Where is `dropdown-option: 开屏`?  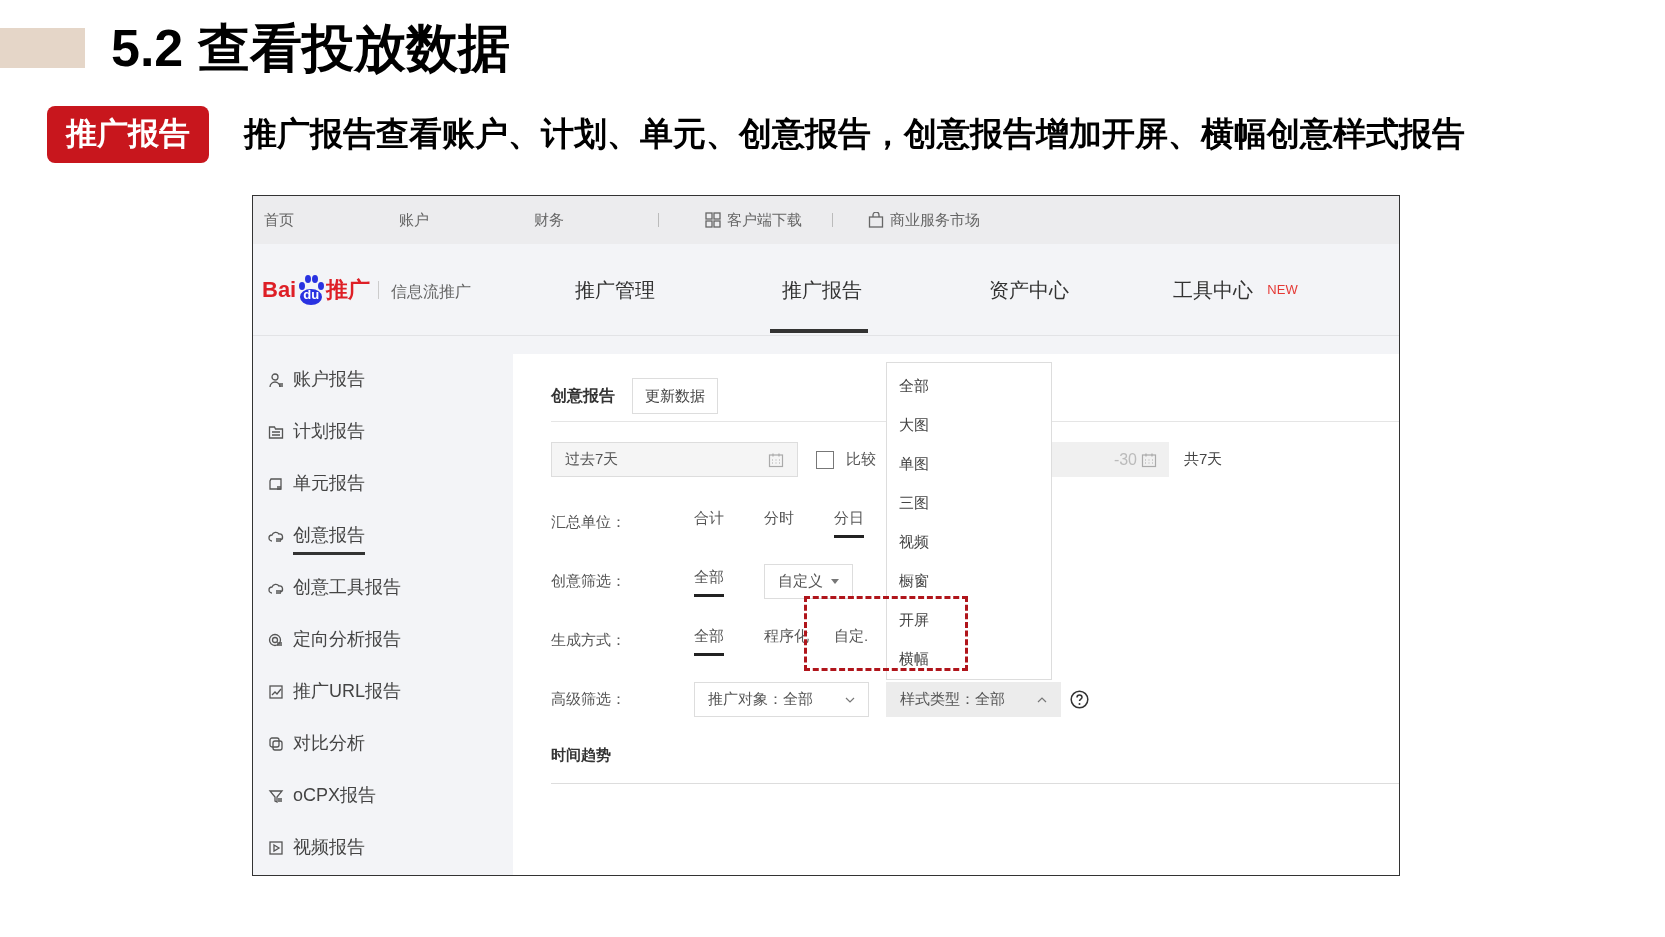
dropdown-option: 开屏 is located at coordinates (969, 620).